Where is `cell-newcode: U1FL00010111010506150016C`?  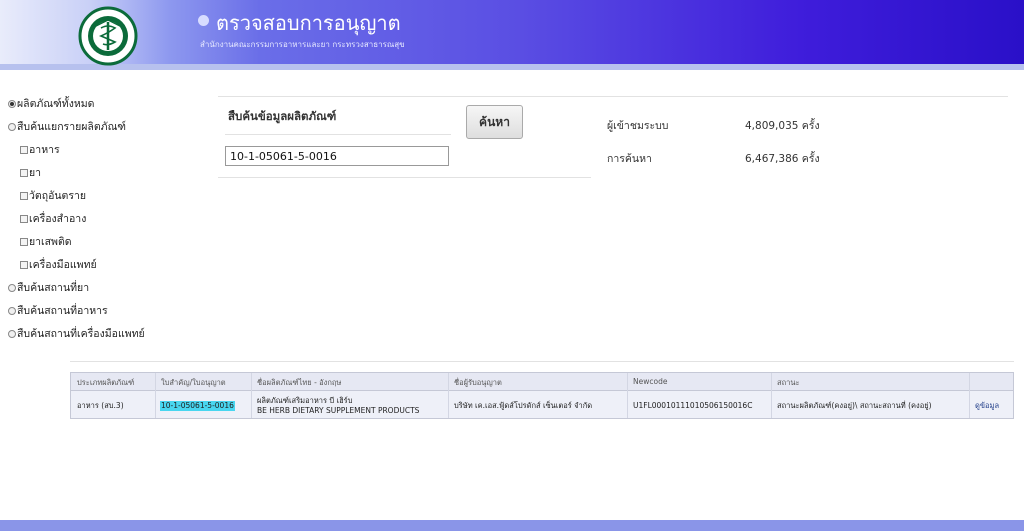 cell-newcode: U1FL00010111010506150016C is located at coordinates (693, 405).